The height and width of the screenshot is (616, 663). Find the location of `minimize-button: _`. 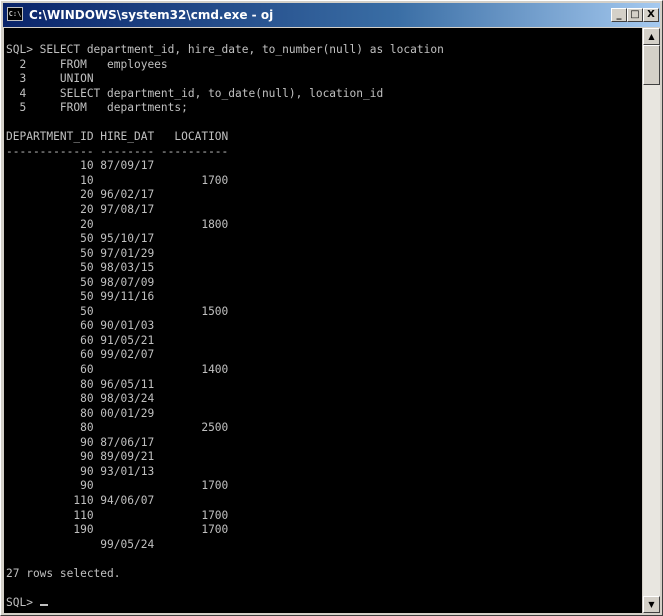

minimize-button: _ is located at coordinates (619, 15).